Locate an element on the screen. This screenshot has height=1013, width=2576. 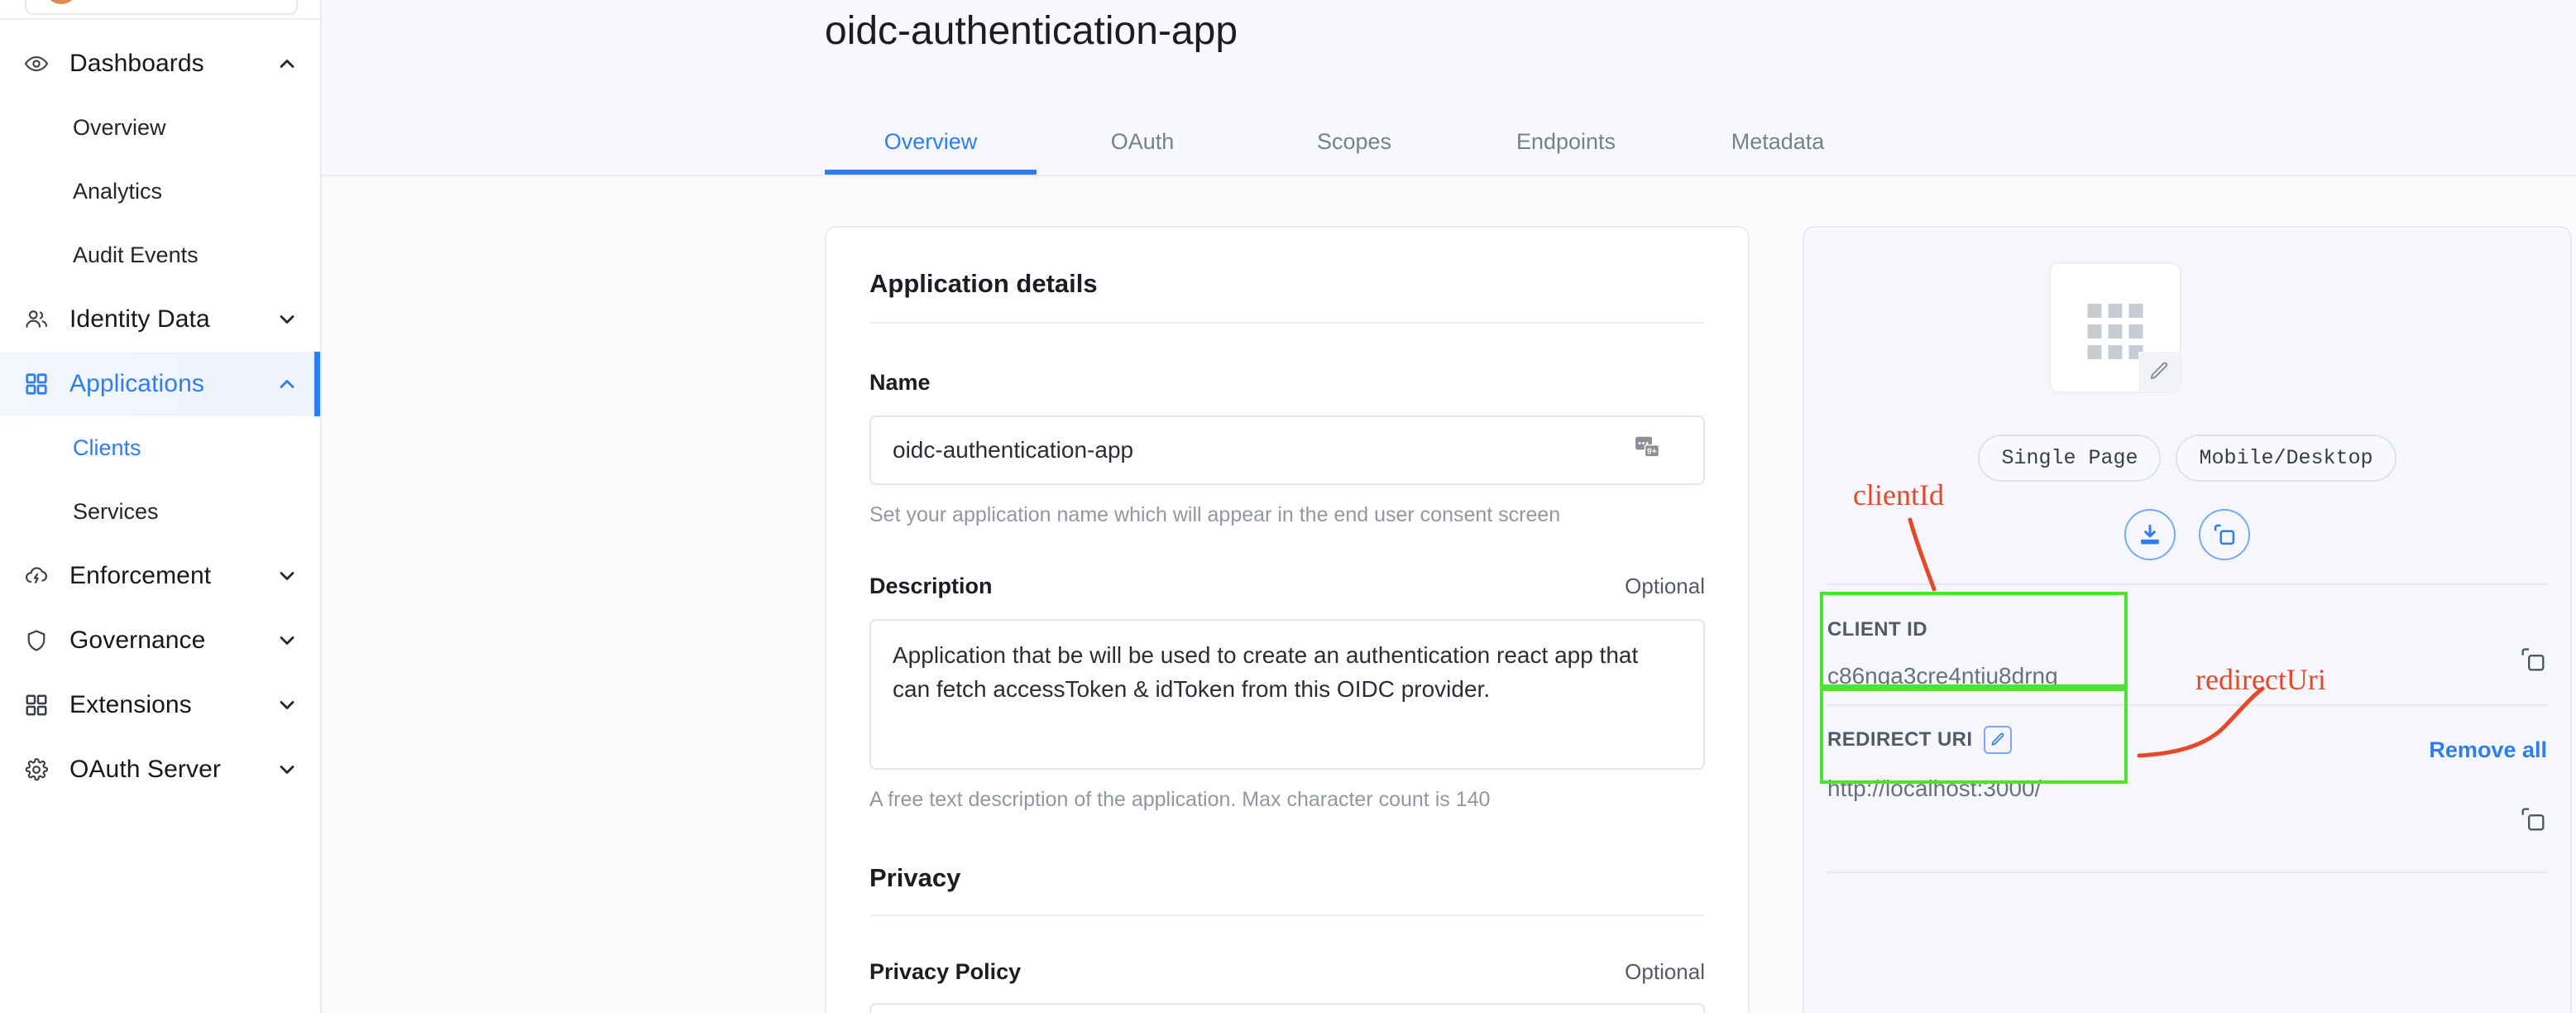
privacy-policy-input is located at coordinates (1287, 1008).